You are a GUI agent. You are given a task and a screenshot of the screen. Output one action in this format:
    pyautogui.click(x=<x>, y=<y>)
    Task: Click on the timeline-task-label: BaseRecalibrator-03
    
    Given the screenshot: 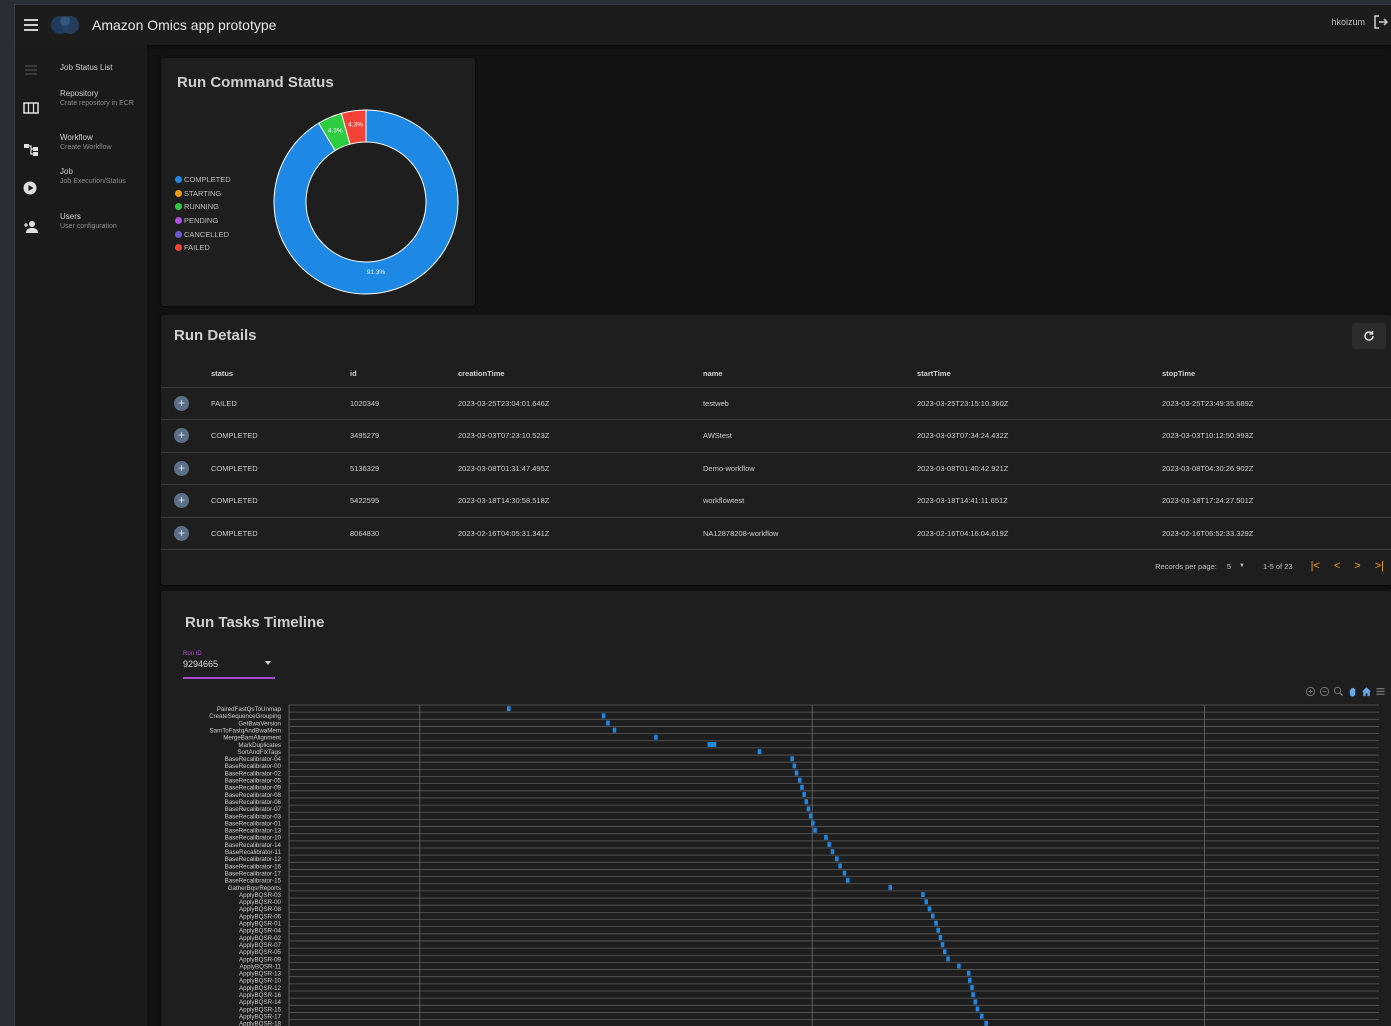 What is the action you would take?
    pyautogui.click(x=253, y=816)
    